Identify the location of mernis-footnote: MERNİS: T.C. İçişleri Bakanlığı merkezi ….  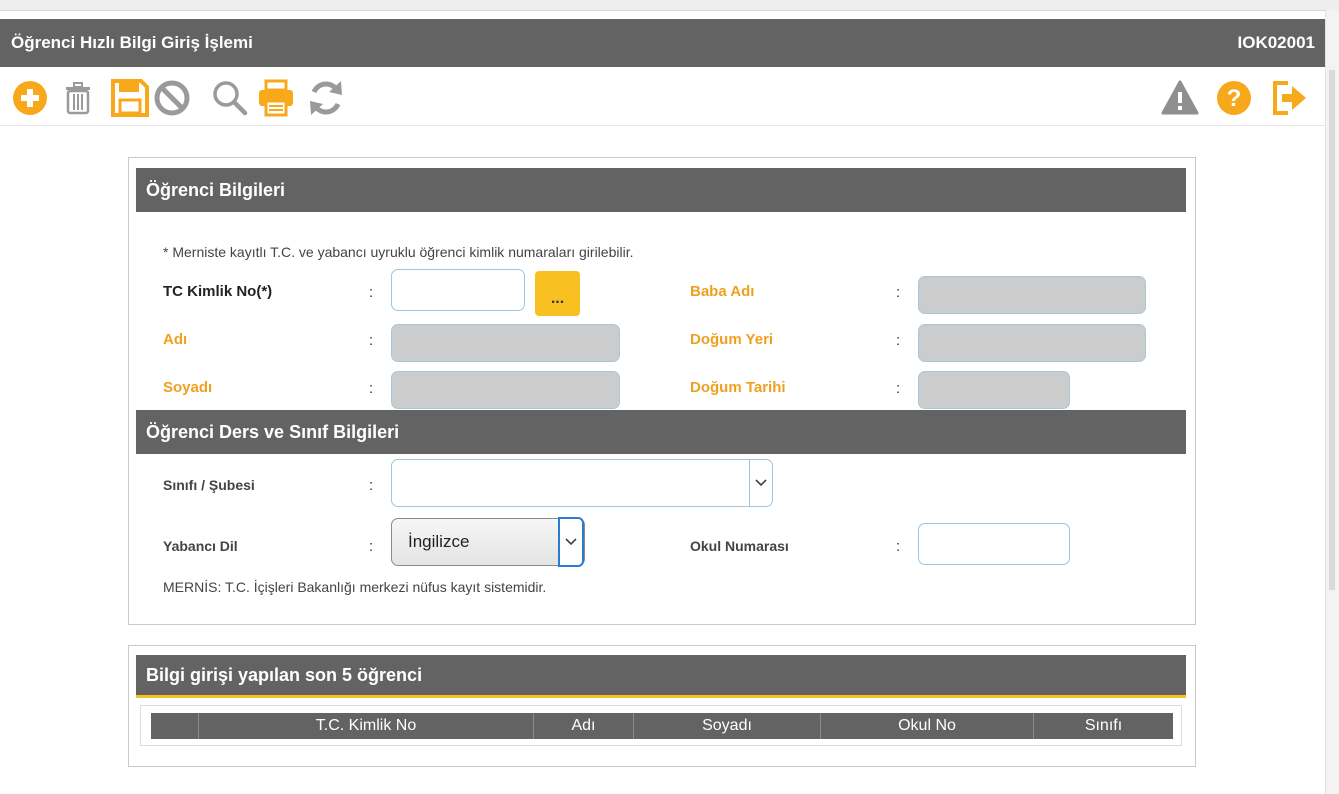
(355, 587).